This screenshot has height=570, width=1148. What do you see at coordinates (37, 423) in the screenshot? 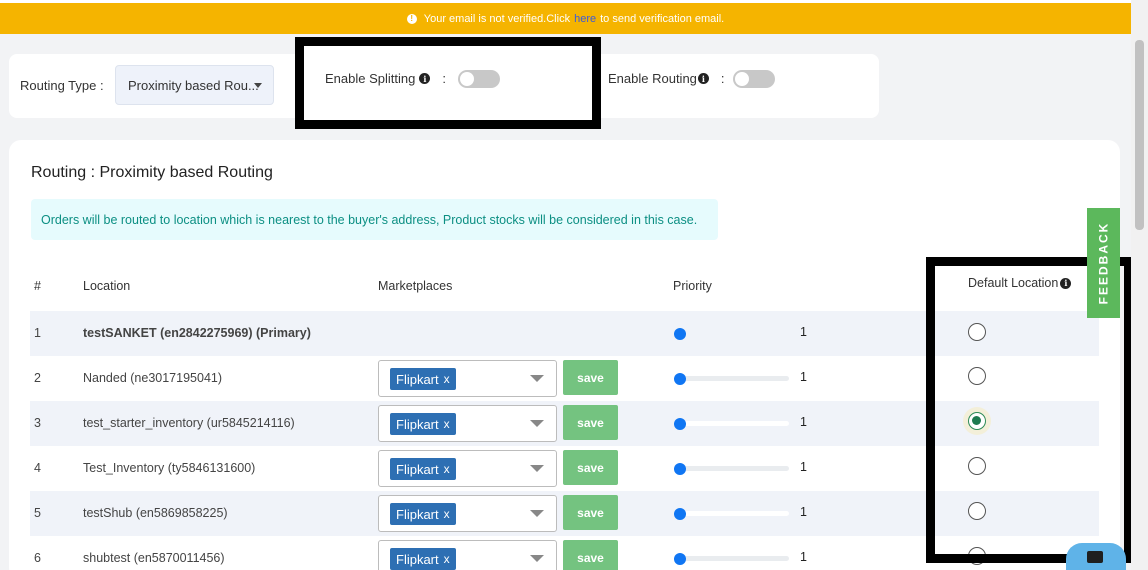
I see `row-number: 3` at bounding box center [37, 423].